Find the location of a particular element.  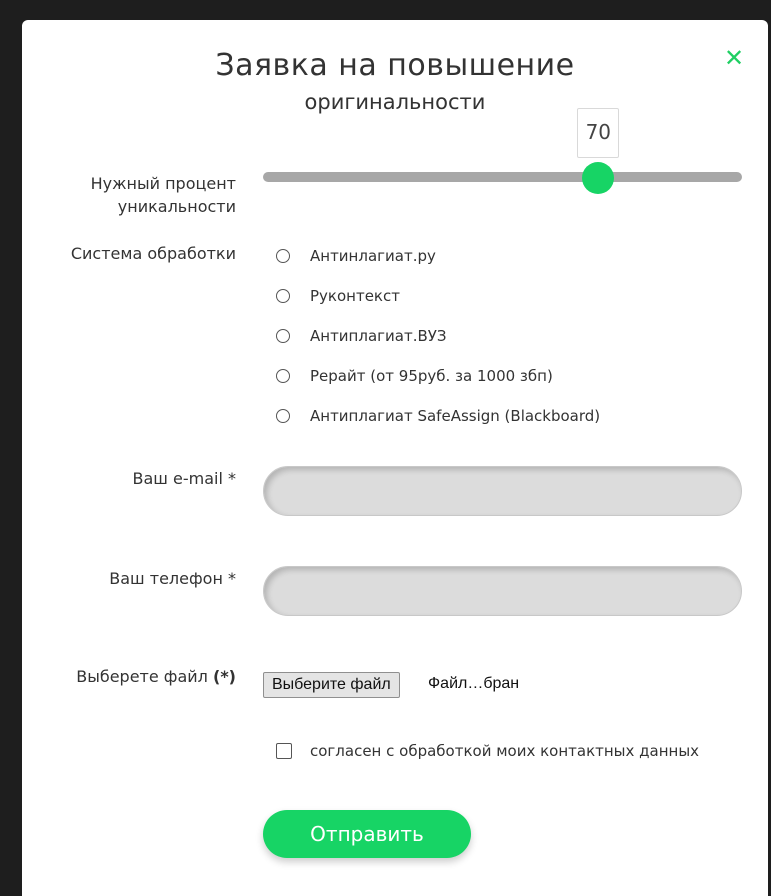

radio-label: Антинлагиат.ру is located at coordinates (373, 256).